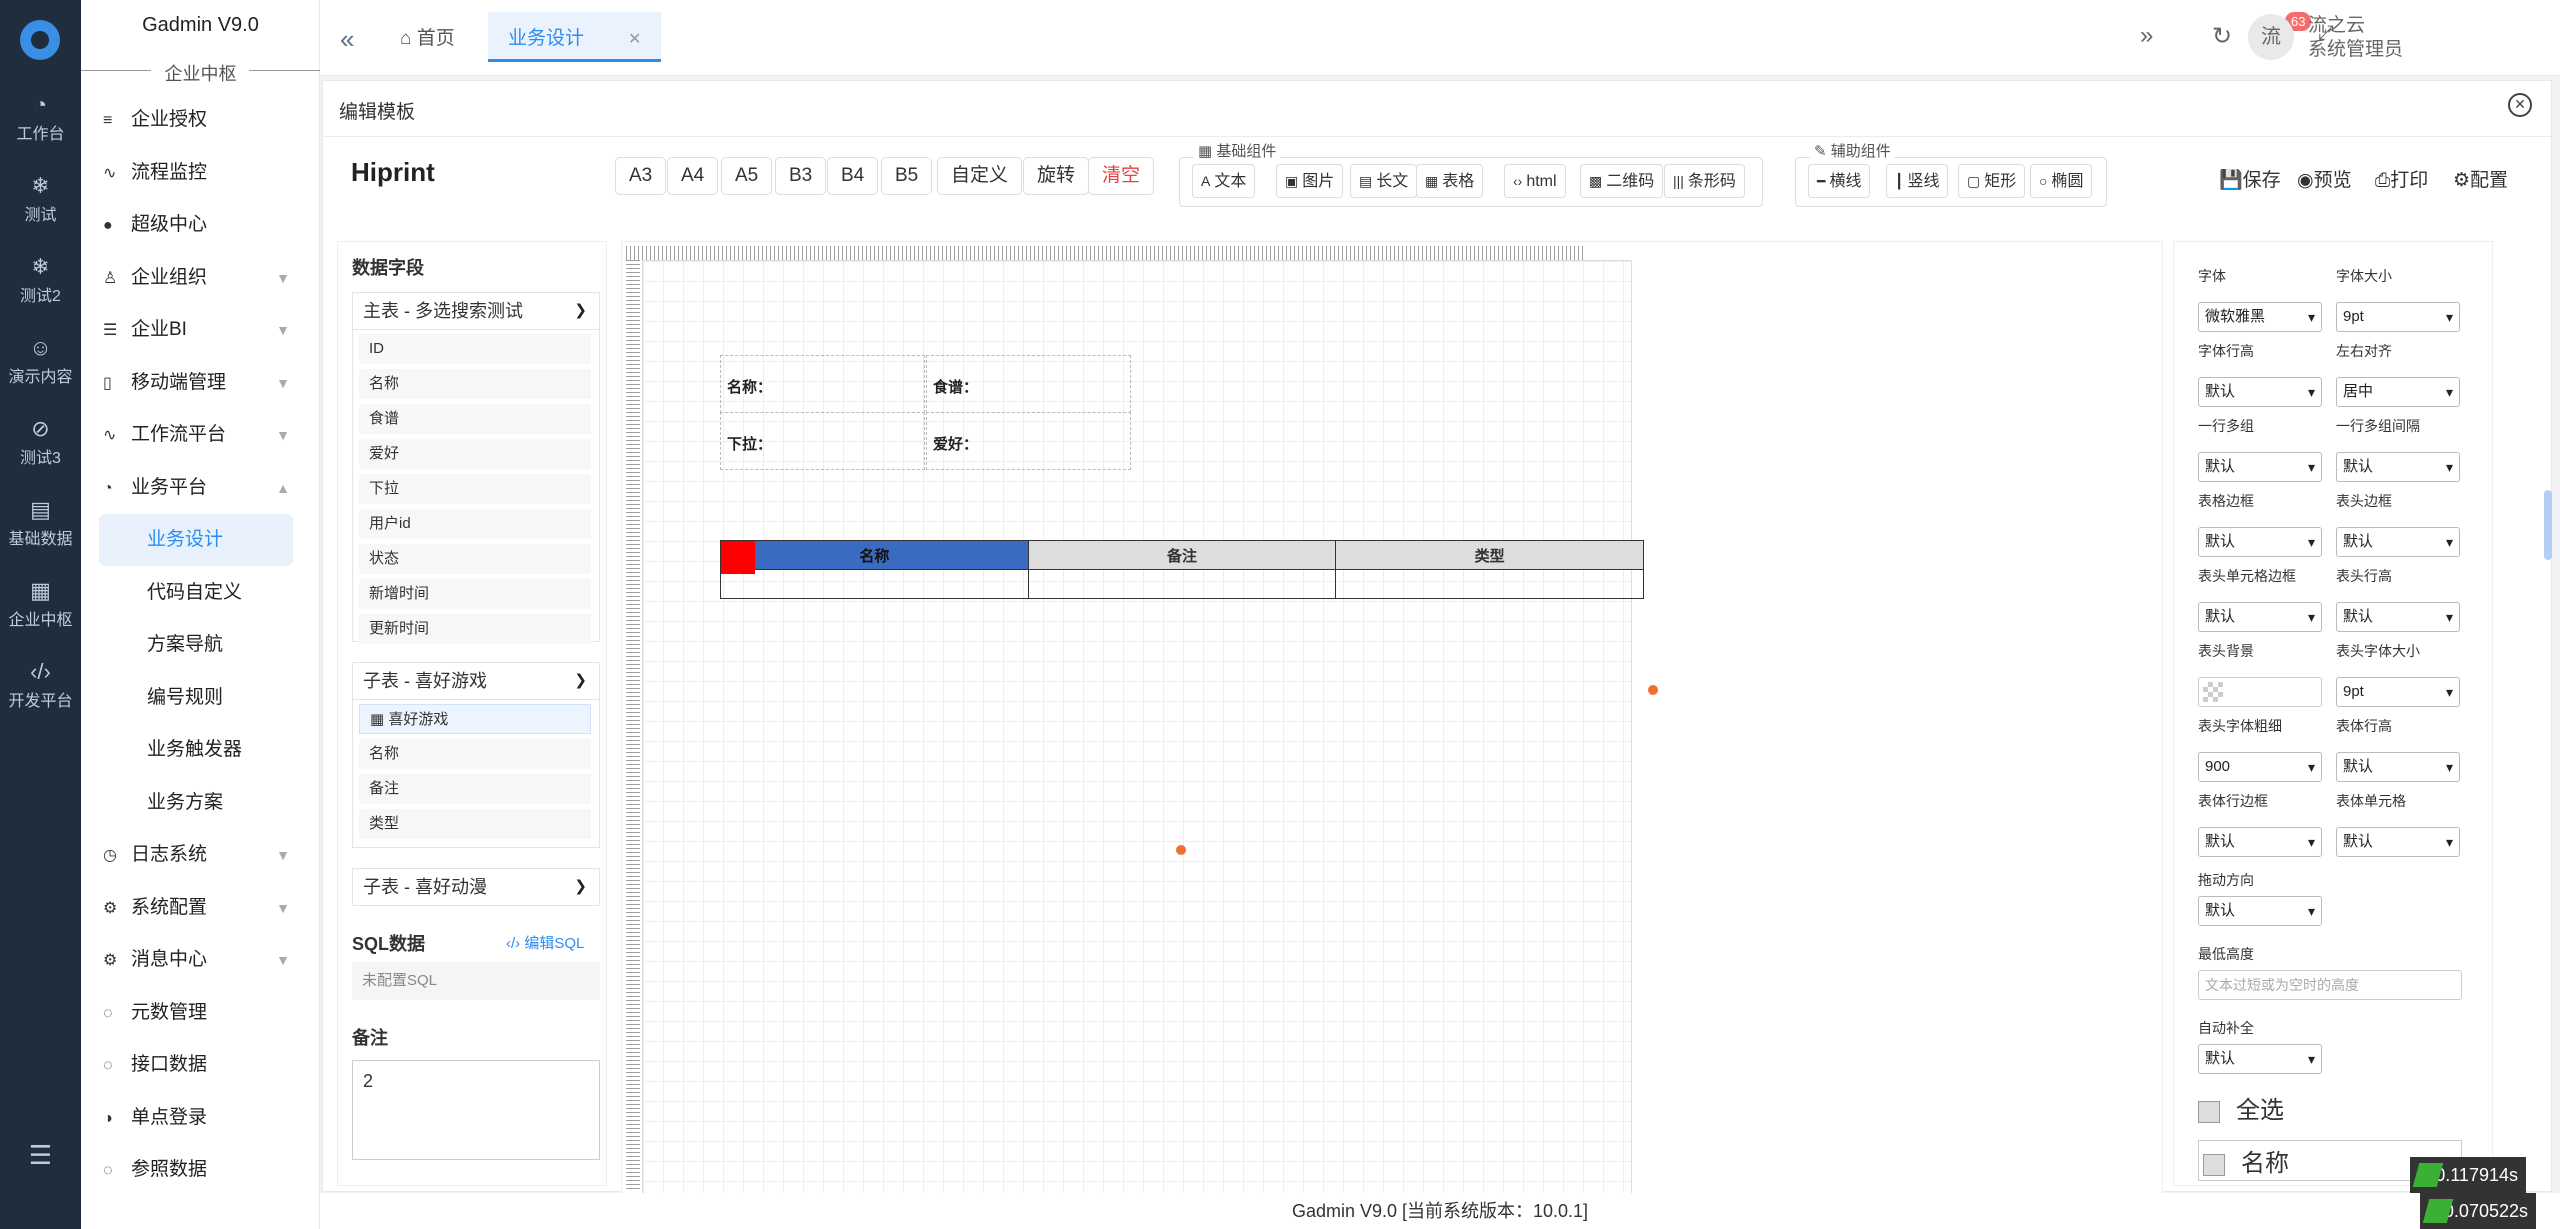 This screenshot has width=2560, height=1229. Describe the element at coordinates (475, 594) in the screenshot. I see `field-item: 新增时间` at that location.